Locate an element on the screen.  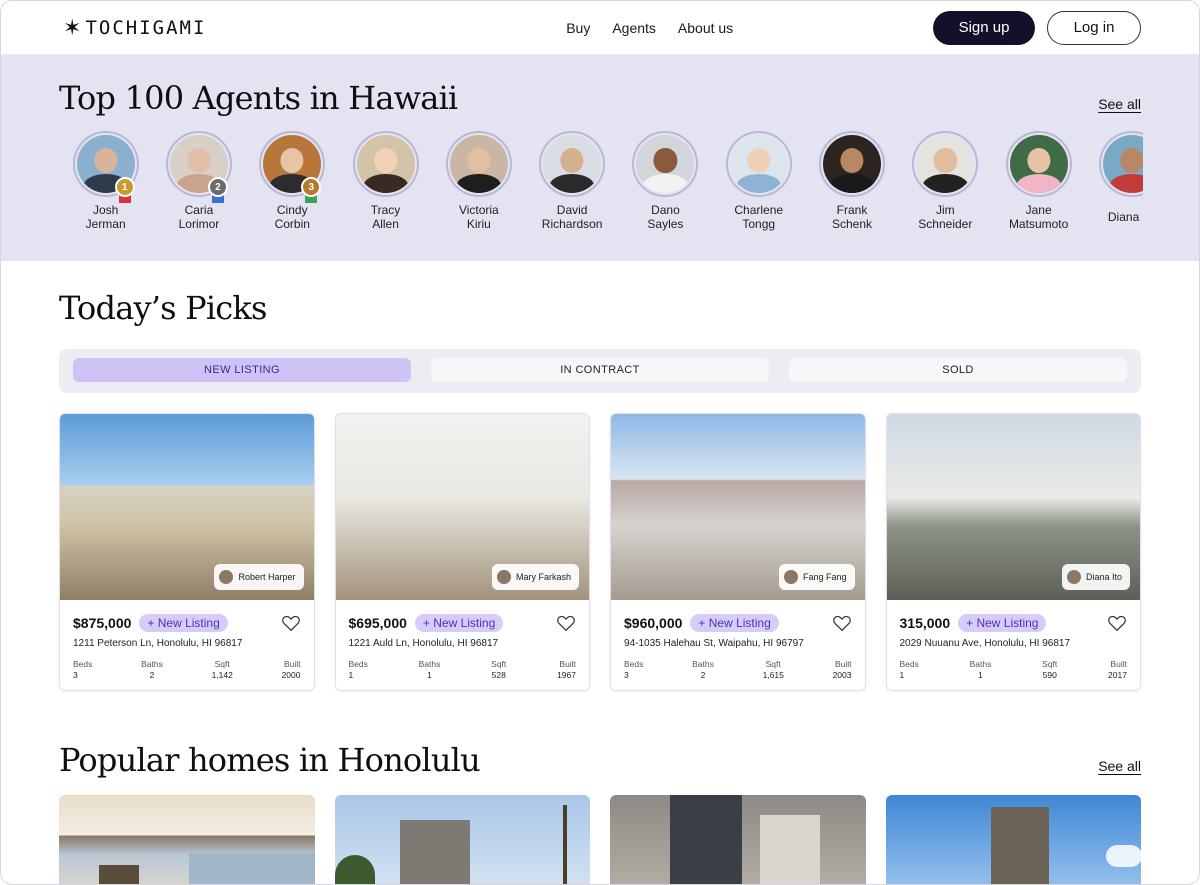
agent-item: 3 Cindy Corbin is located at coordinates (292, 181).